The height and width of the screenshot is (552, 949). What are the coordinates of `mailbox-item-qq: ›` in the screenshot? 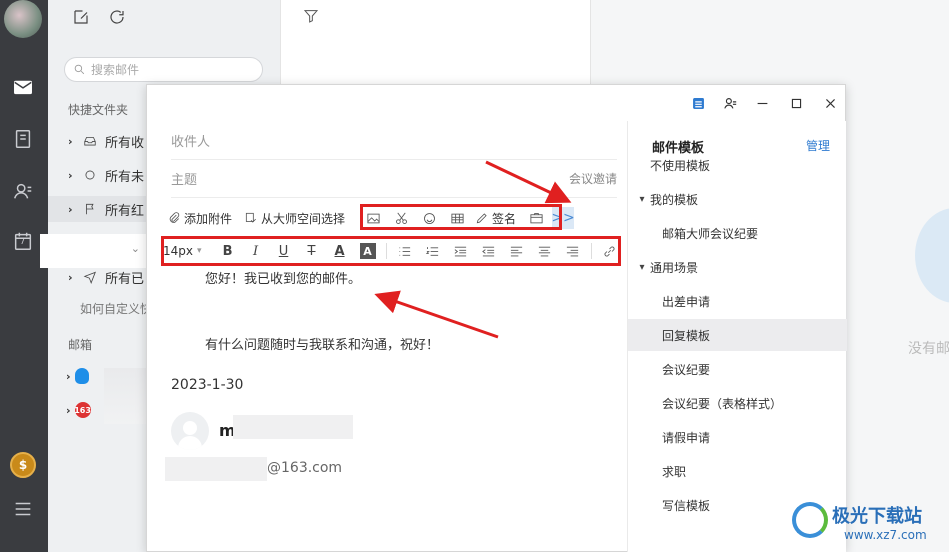 It's located at (77, 376).